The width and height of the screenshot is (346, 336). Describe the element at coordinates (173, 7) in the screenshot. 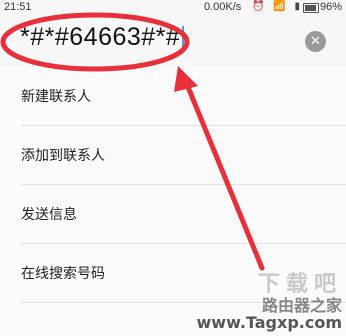

I see `status-bar: 21:51 0.00K/s ⏰ 📶 ▮ 96%` at that location.